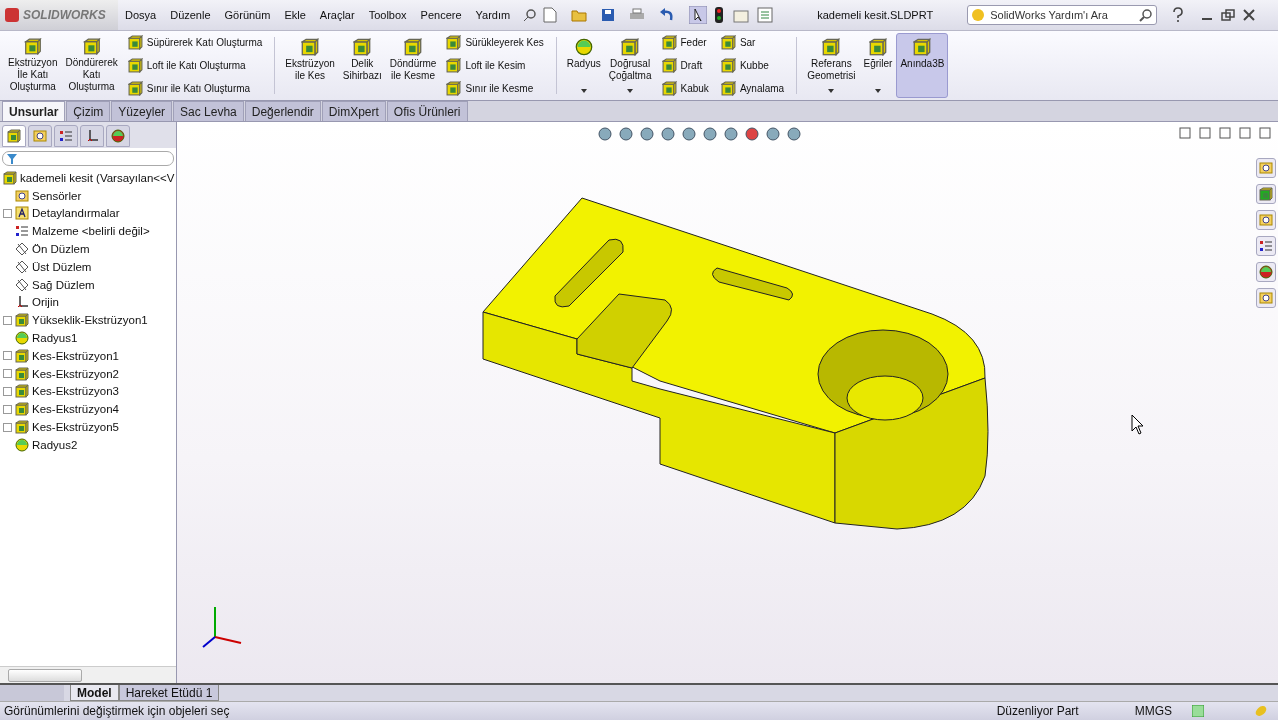  Describe the element at coordinates (685, 42) in the screenshot. I see `ribbon-button: Feder` at that location.